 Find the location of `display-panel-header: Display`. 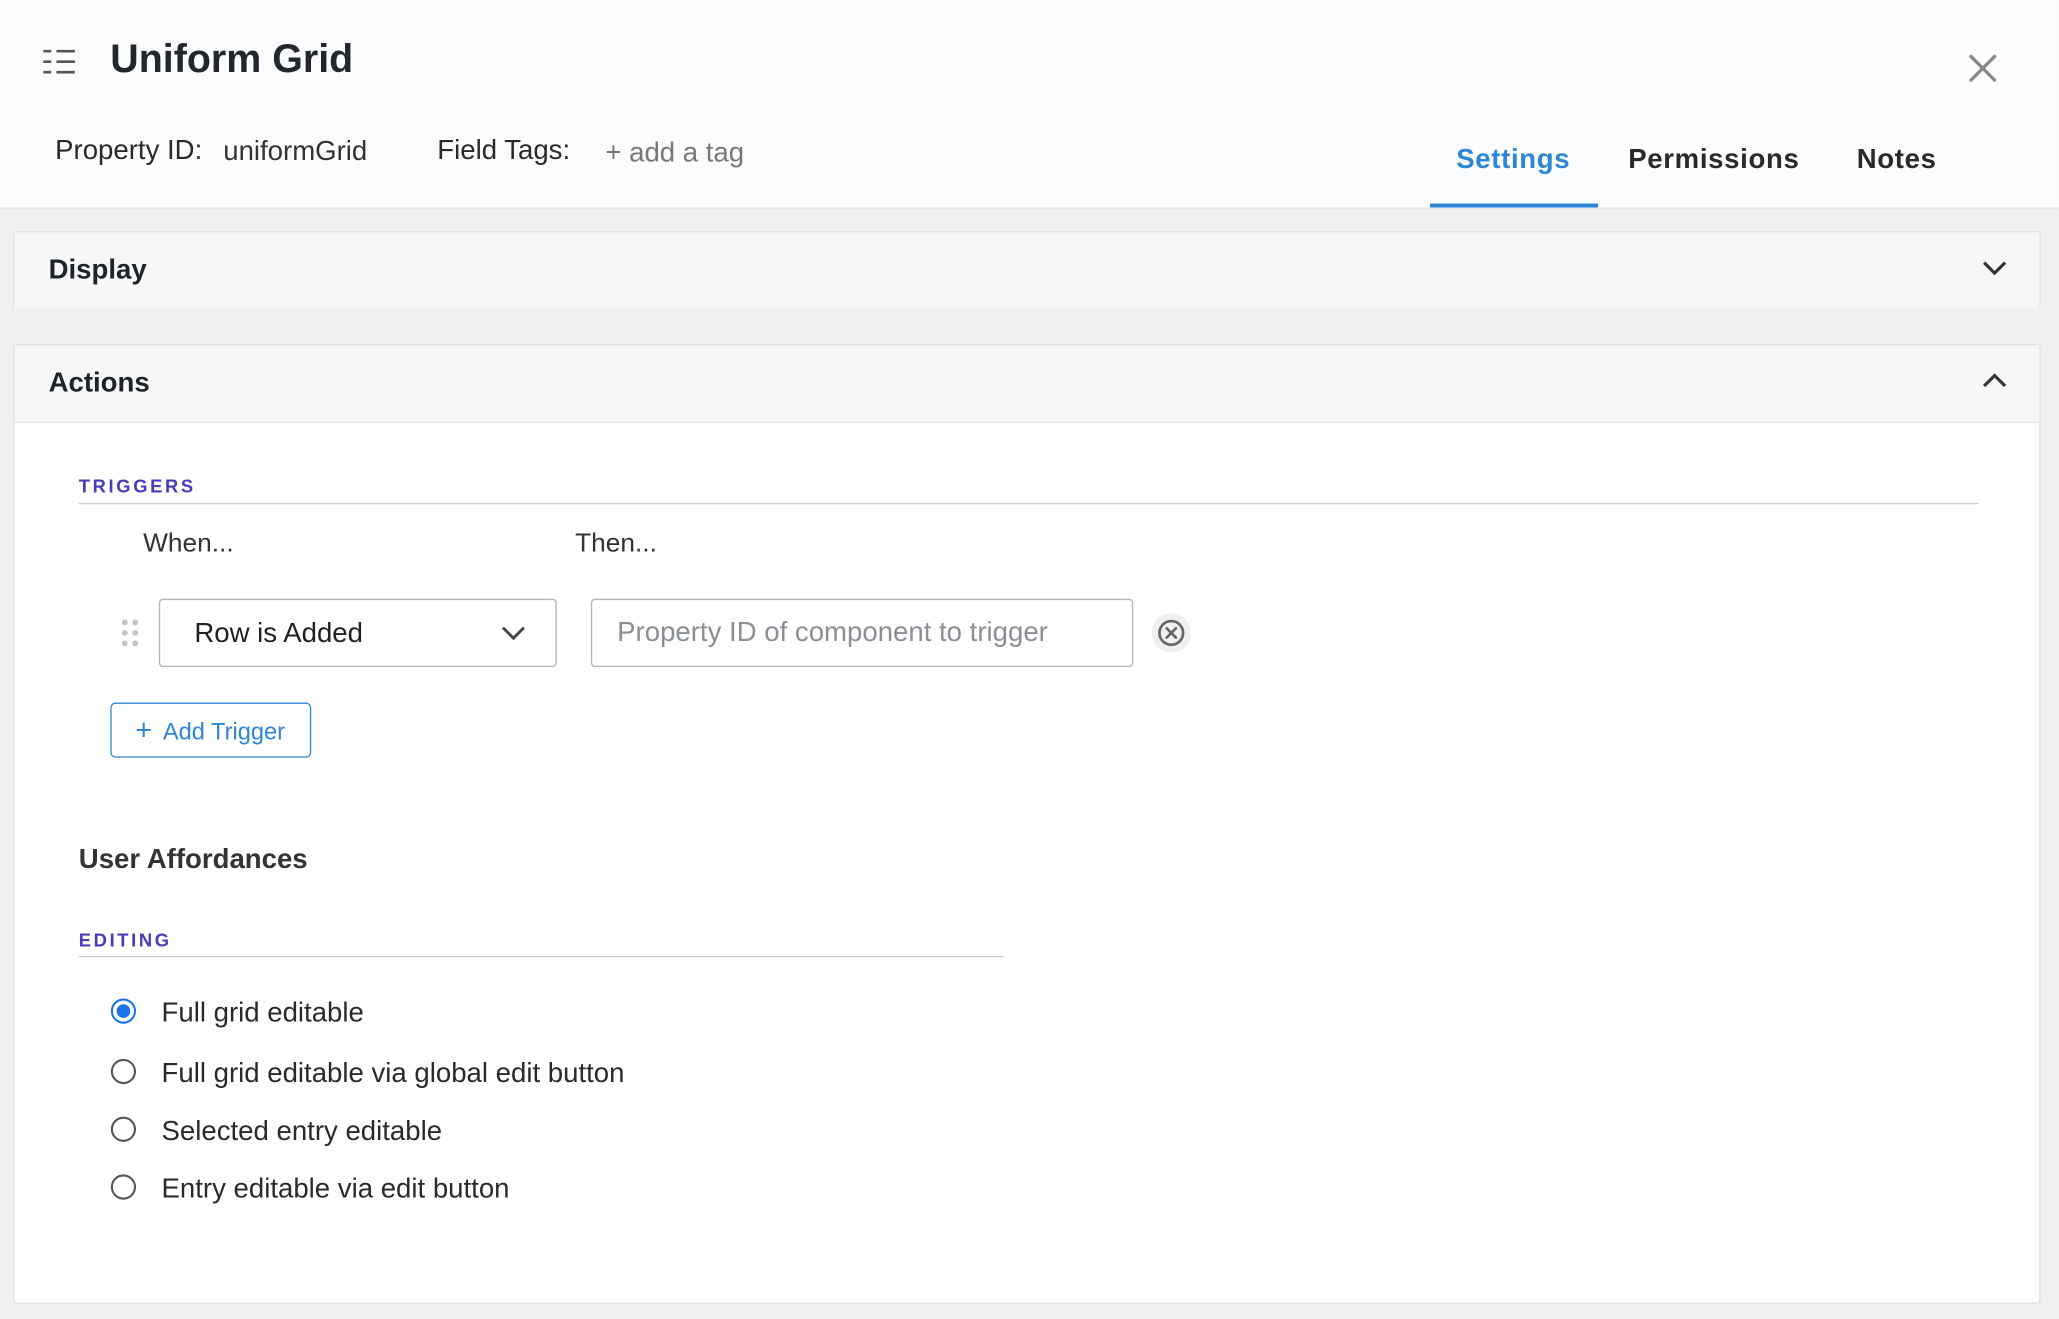

display-panel-header: Display is located at coordinates (1027, 270).